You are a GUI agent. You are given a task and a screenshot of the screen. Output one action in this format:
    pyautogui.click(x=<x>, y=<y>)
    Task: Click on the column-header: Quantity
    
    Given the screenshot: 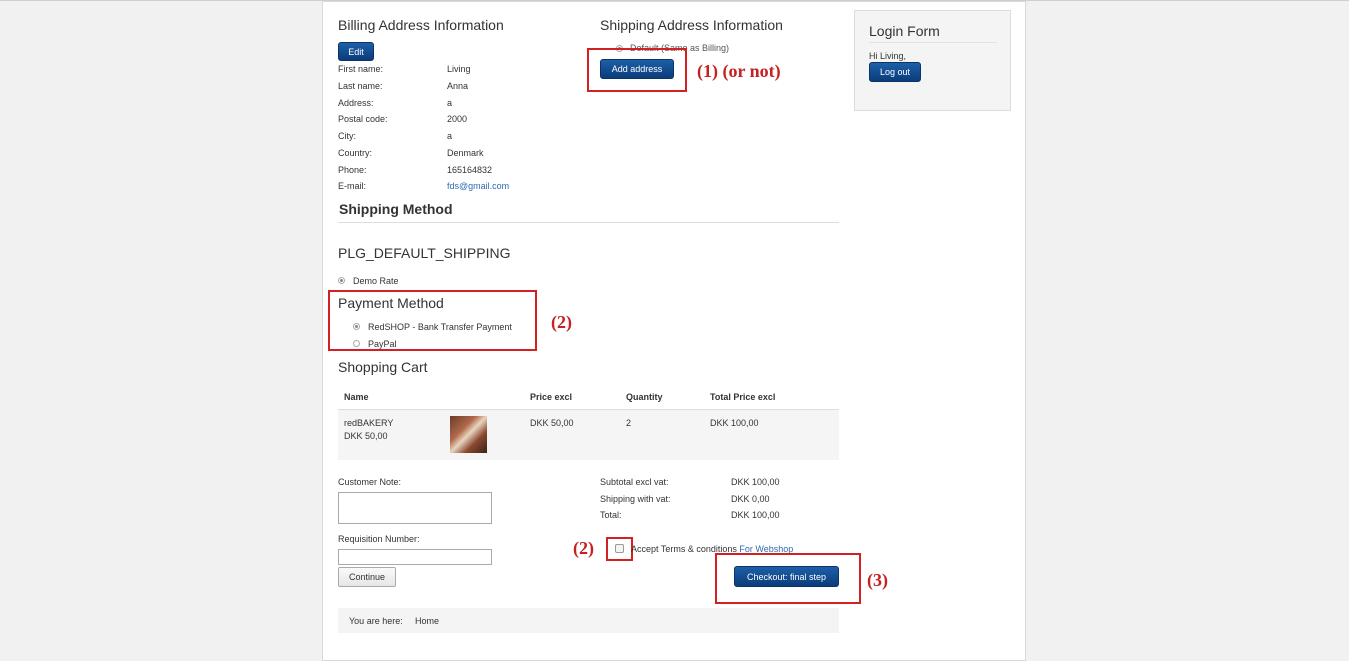 What is the action you would take?
    pyautogui.click(x=644, y=397)
    